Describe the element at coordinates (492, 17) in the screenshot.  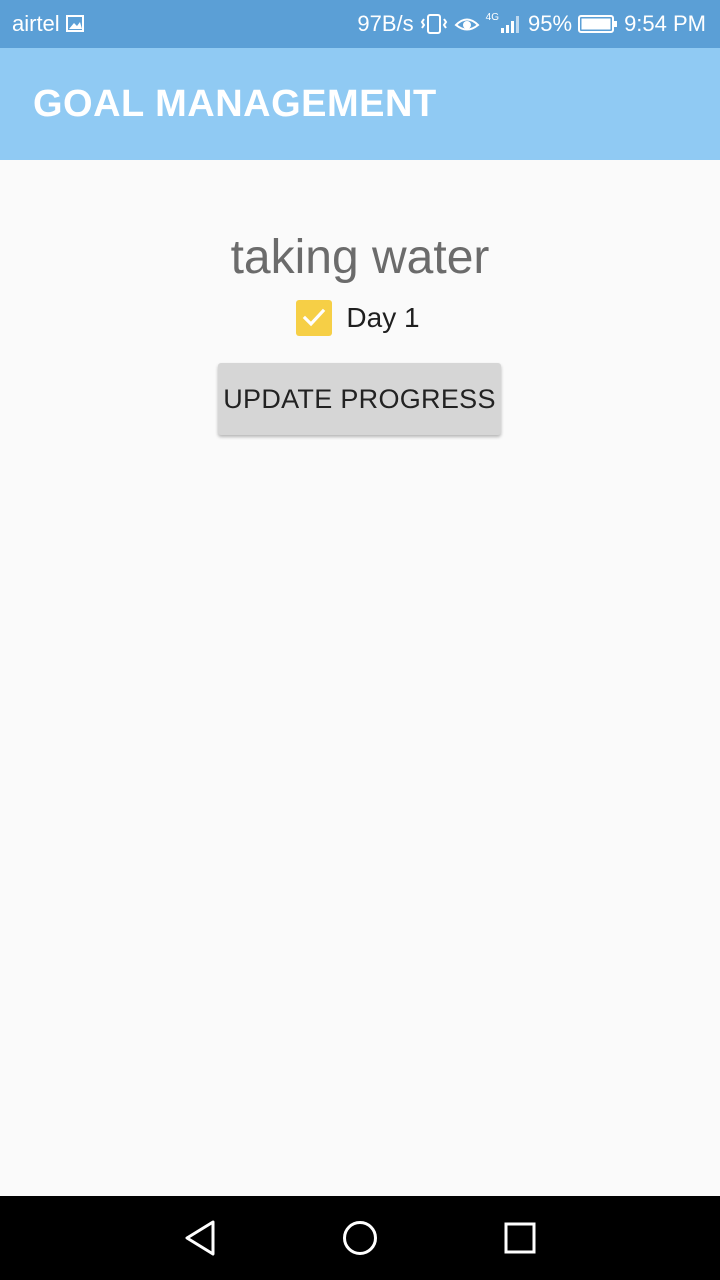
I see `network-type: 4G` at that location.